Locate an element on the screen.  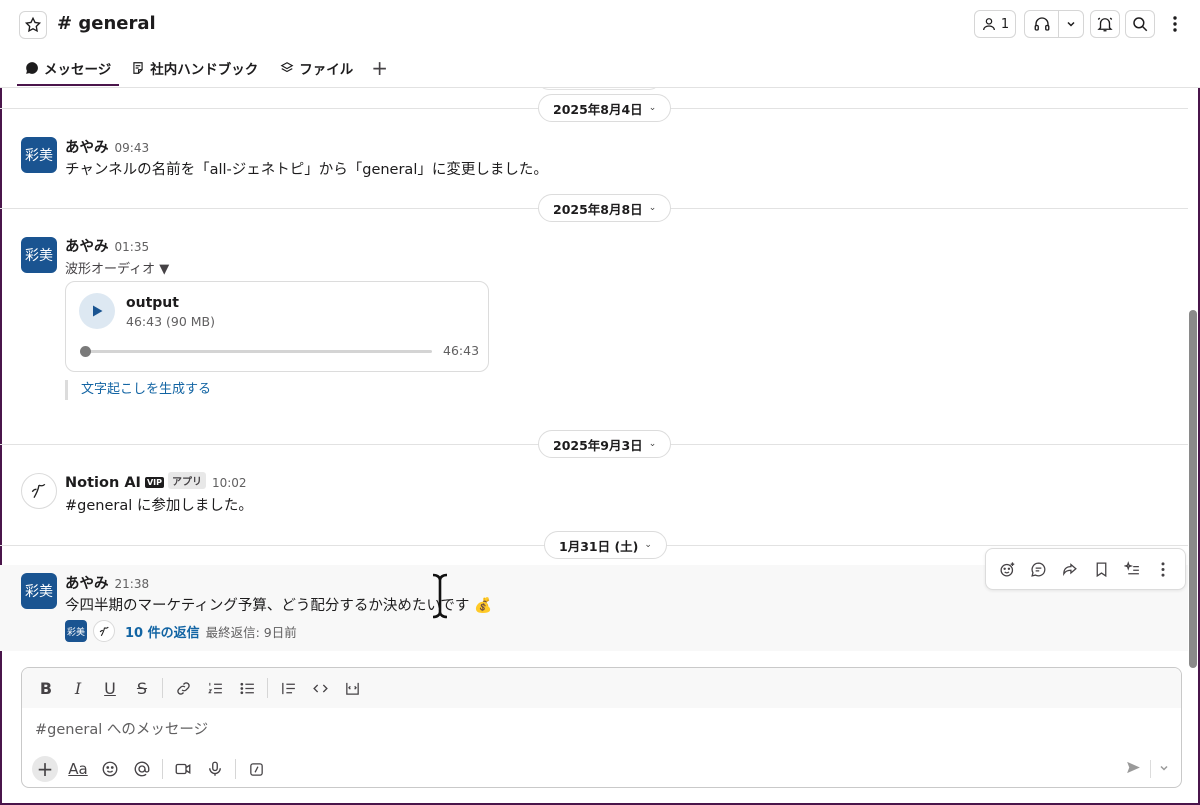
send-controls is located at coordinates (1147, 769).